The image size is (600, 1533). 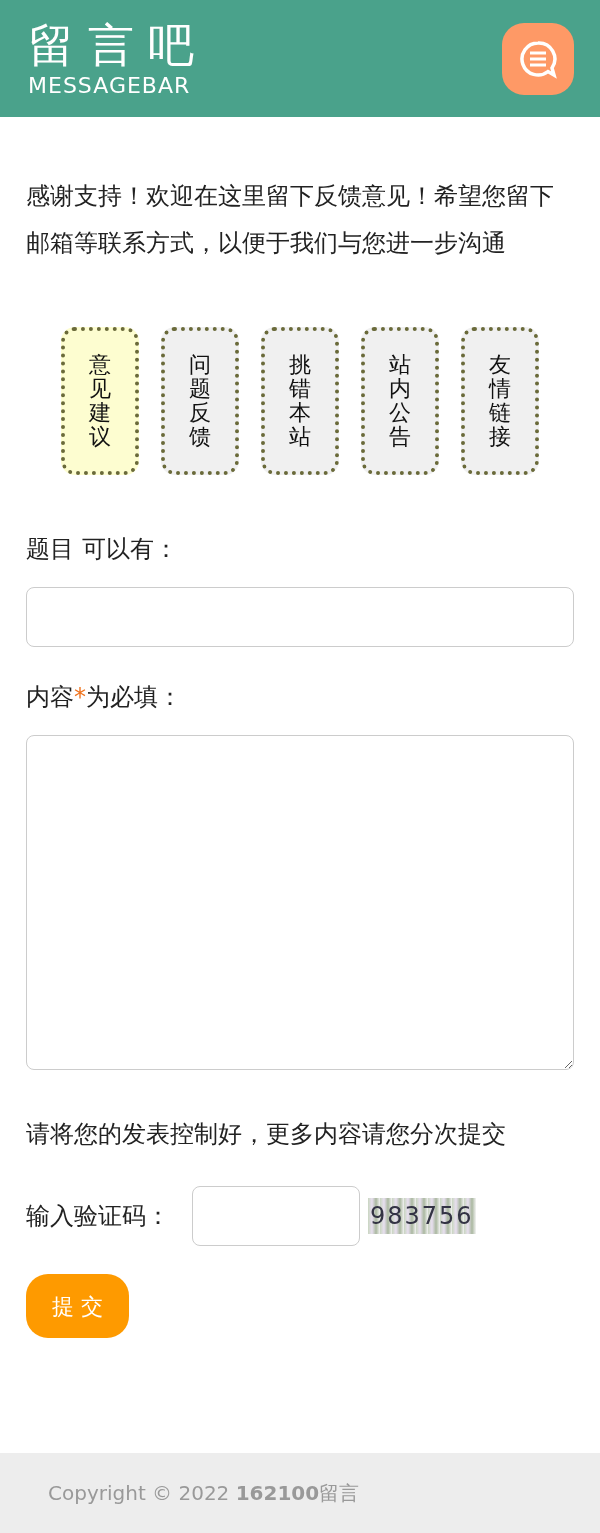 I want to click on chat-menu-icon, so click(x=538, y=58).